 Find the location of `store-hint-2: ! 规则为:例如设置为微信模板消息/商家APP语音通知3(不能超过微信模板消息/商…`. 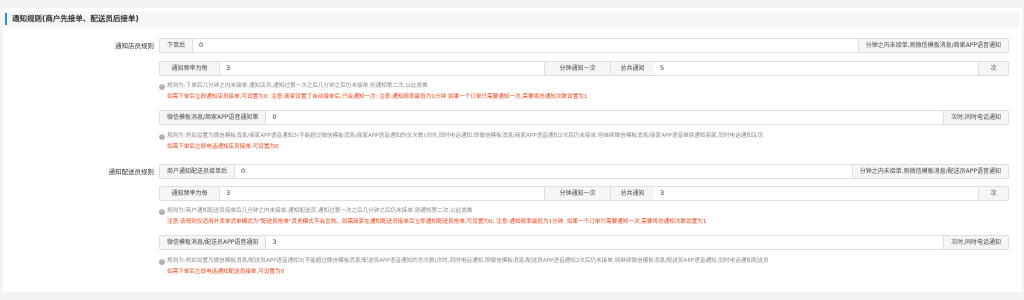

store-hint-2: ! 规则为:例如设置为微信模板消息/商家APP语音通知3(不能超过微信模板消息/商… is located at coordinates (461, 136).